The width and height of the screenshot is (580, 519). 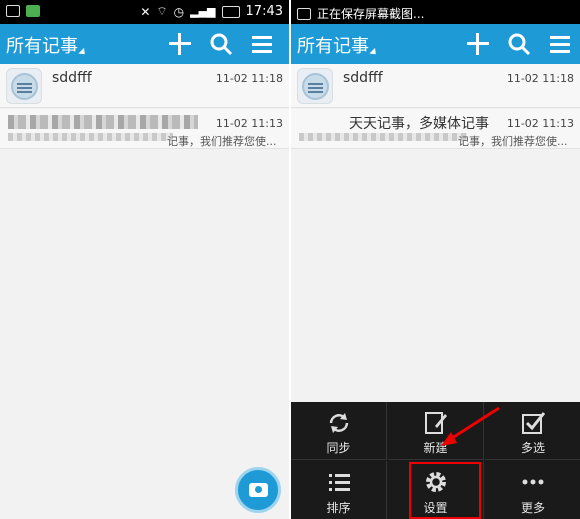 What do you see at coordinates (419, 124) in the screenshot?
I see `note-title: 天天记事，多媒体记事` at bounding box center [419, 124].